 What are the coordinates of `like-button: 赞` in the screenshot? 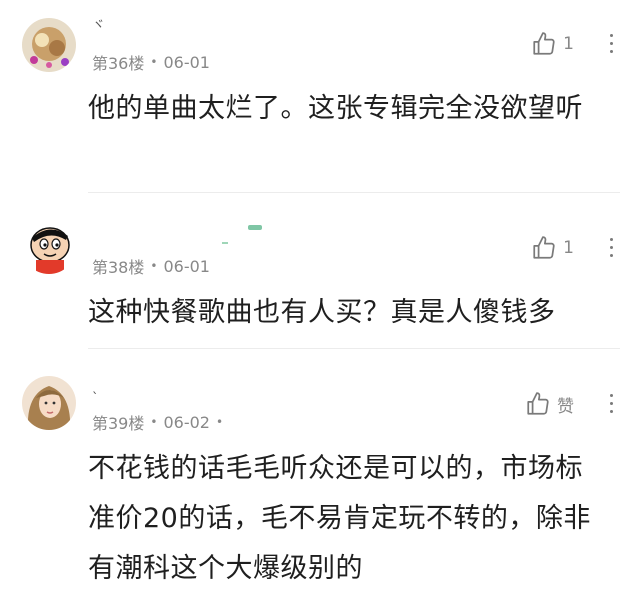 It's located at (549, 404).